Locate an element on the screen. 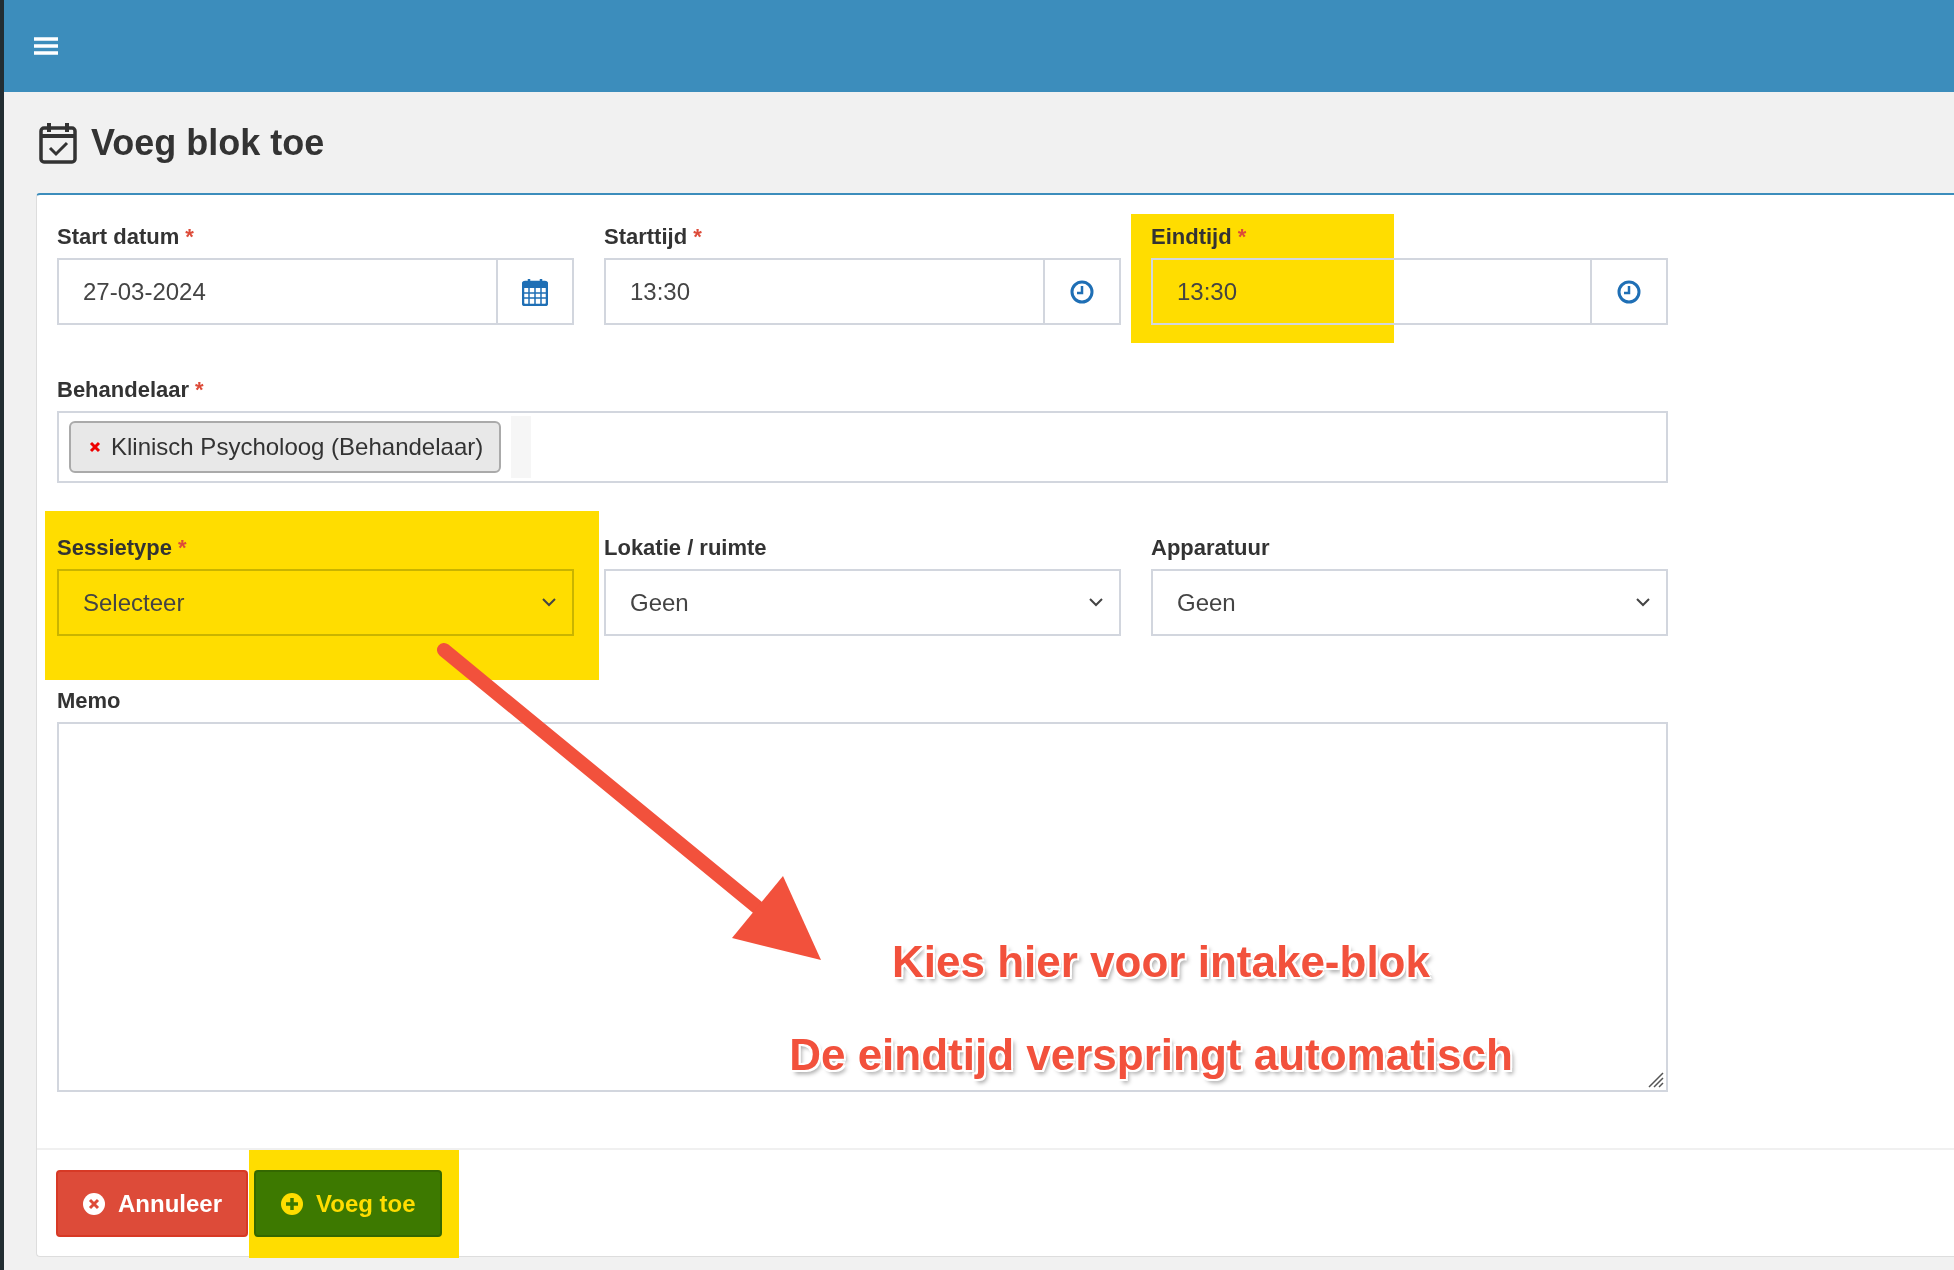 The image size is (1954, 1270). plus-icon is located at coordinates (292, 1203).